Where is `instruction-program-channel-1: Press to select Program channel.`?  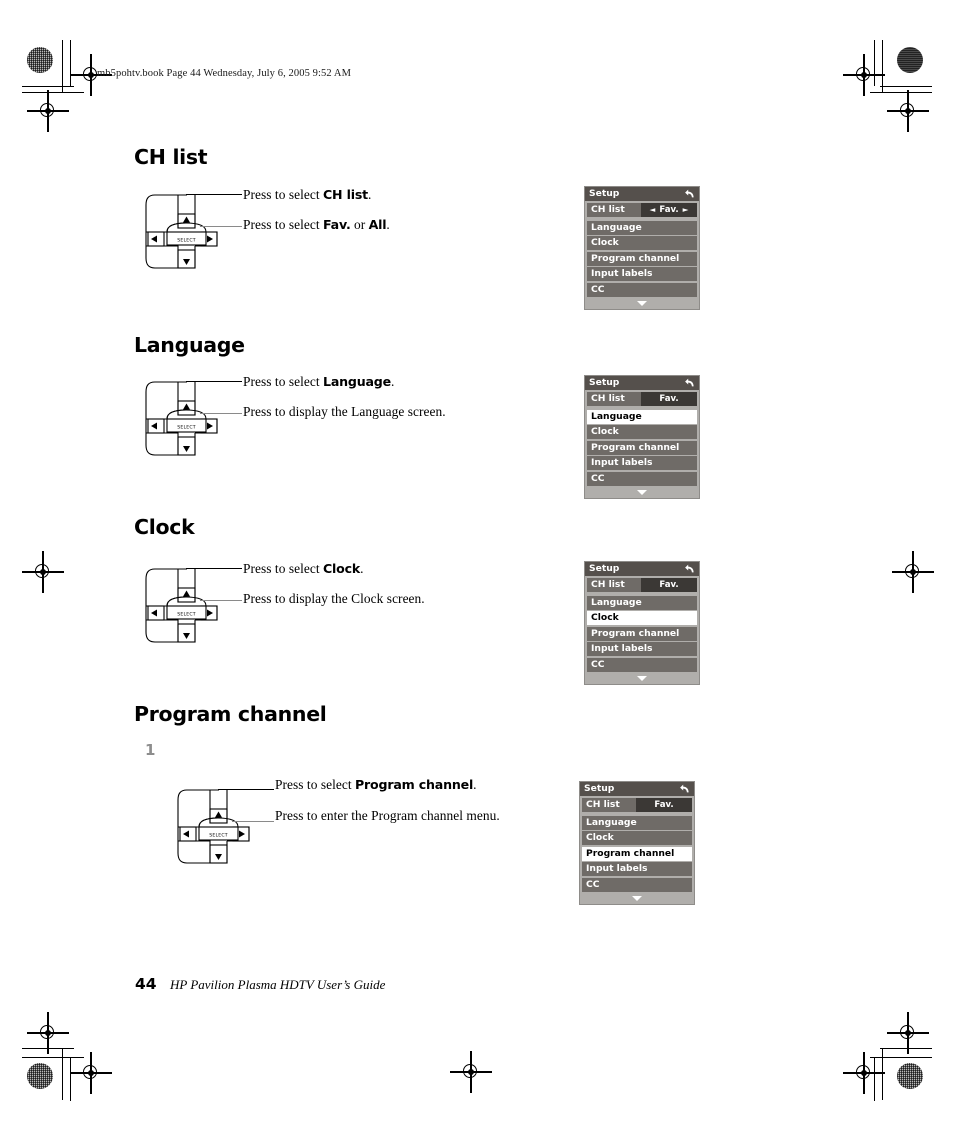 instruction-program-channel-1: Press to select Program channel. is located at coordinates (375, 785).